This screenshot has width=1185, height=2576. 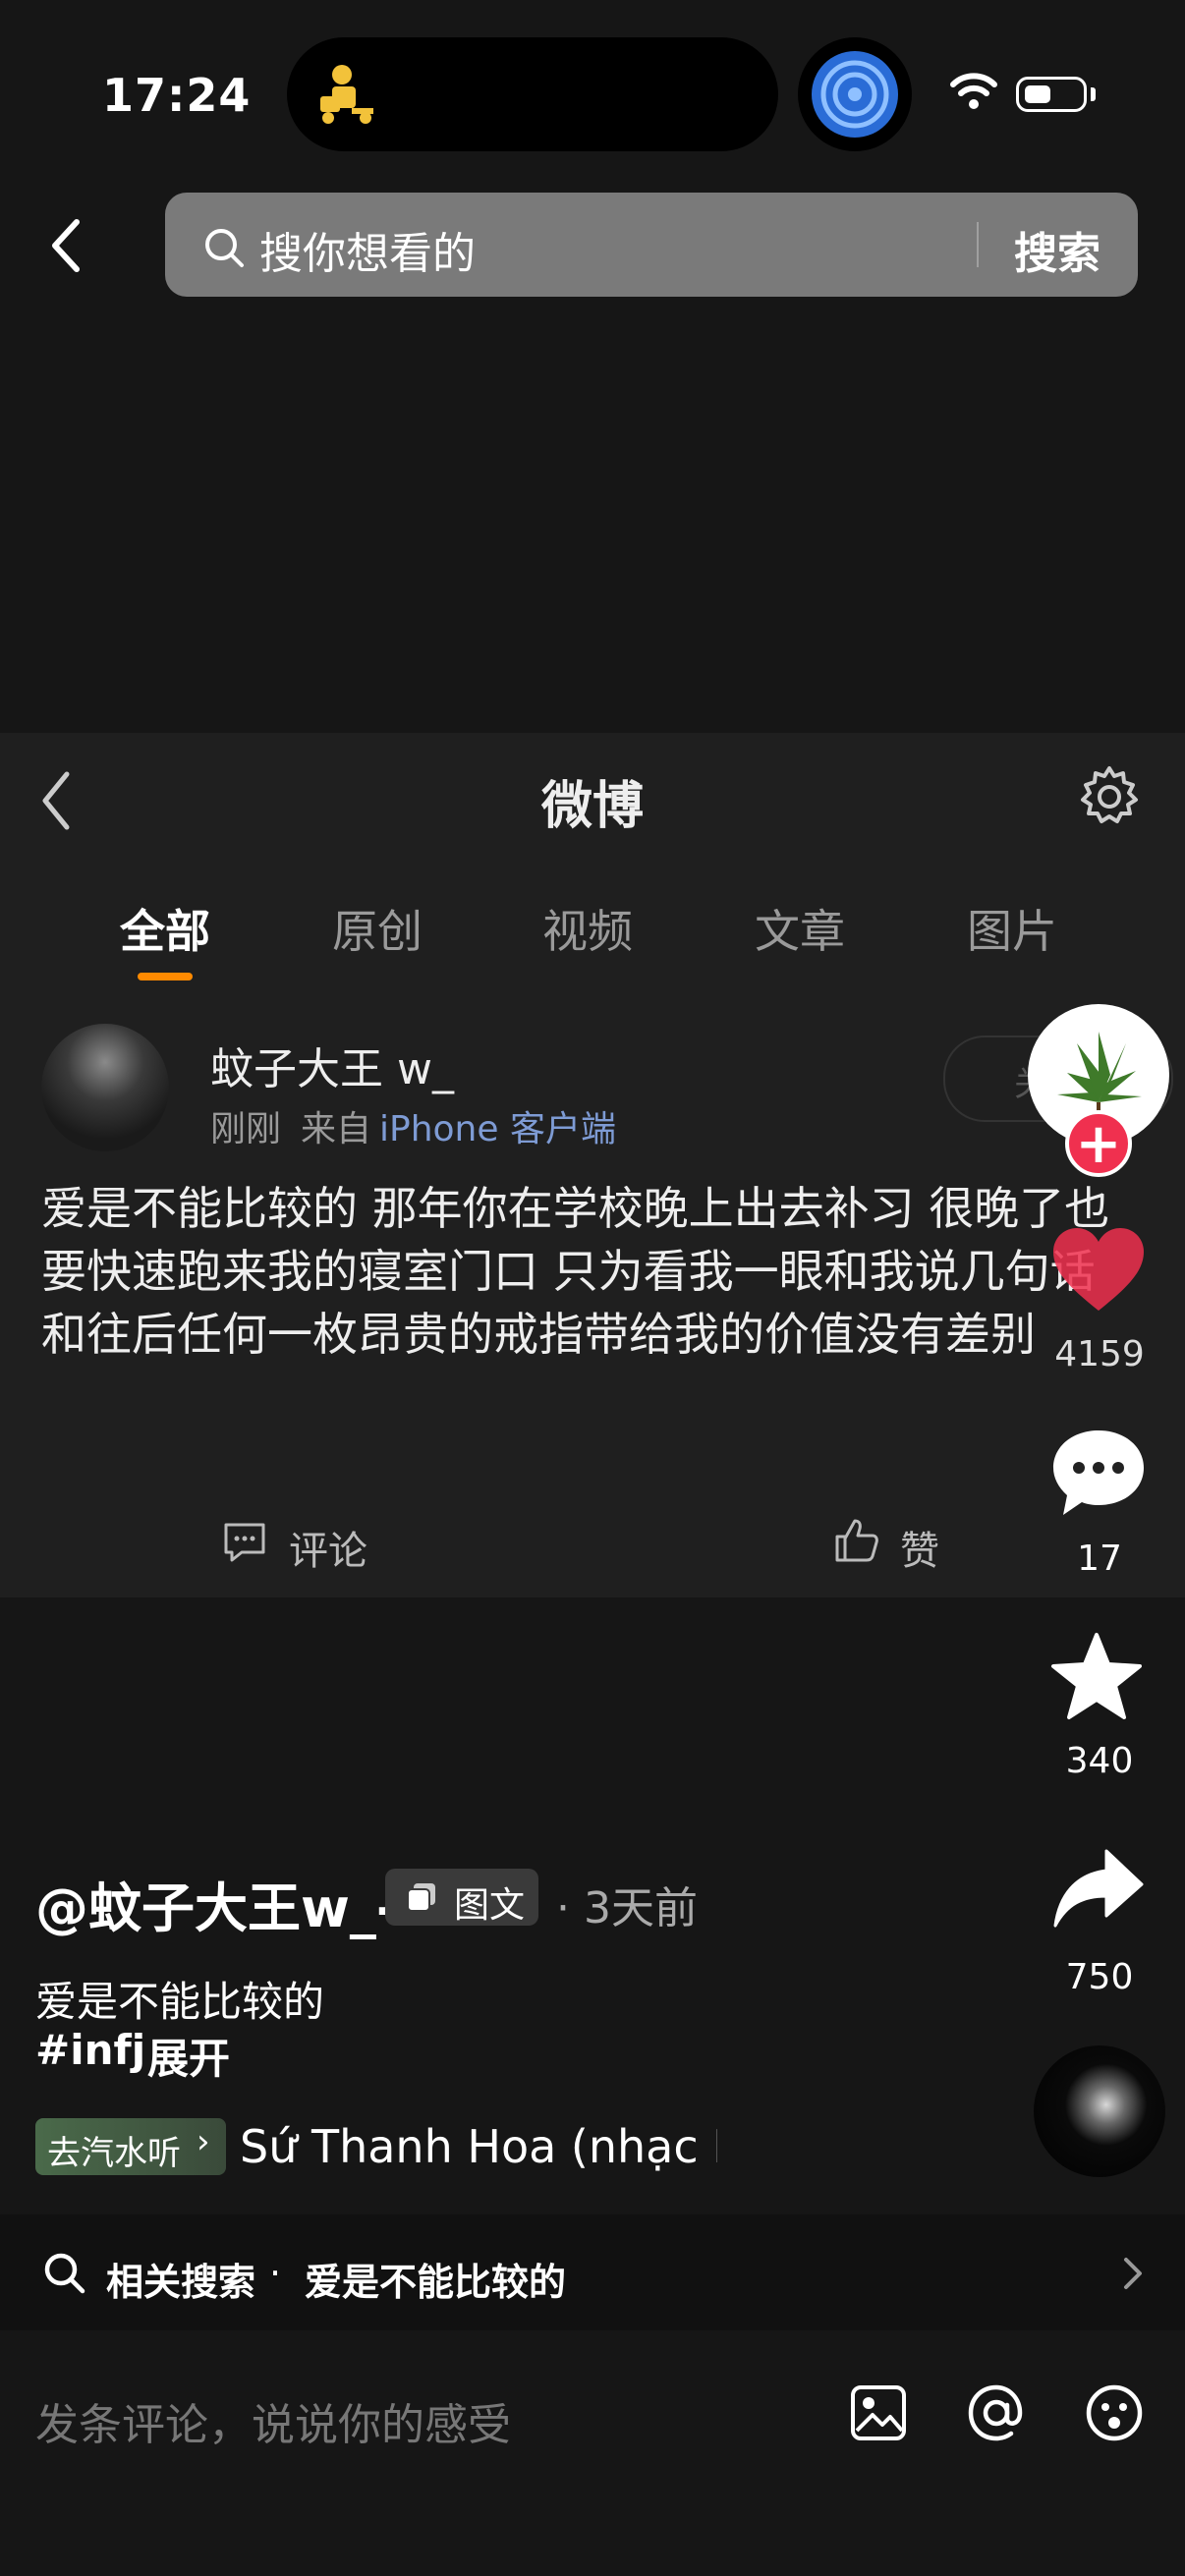 I want to click on post-author: @蚊子大王w_-, so click(x=216, y=1903).